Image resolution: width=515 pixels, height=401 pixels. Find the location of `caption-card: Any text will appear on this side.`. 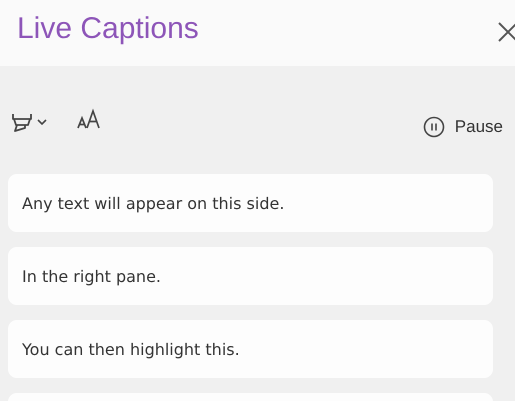

caption-card: Any text will appear on this side. is located at coordinates (250, 203).